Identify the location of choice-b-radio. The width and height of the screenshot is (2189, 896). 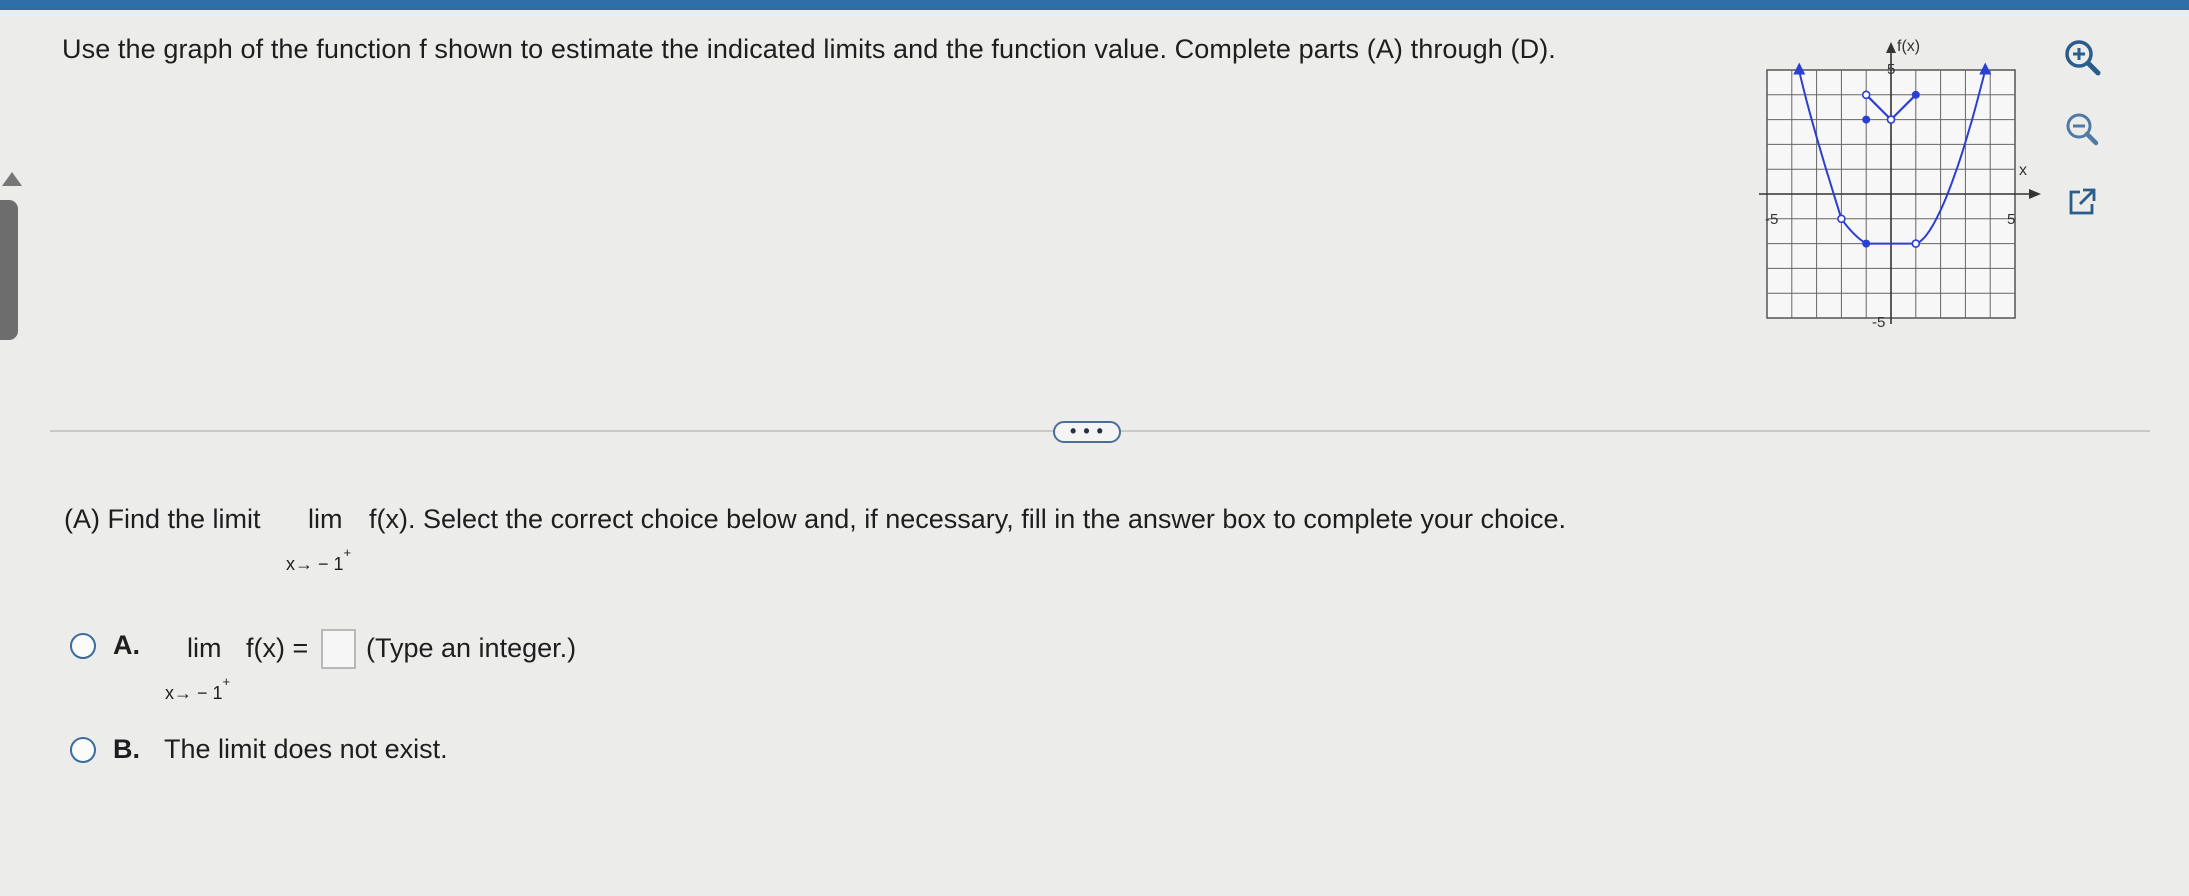
(83, 750).